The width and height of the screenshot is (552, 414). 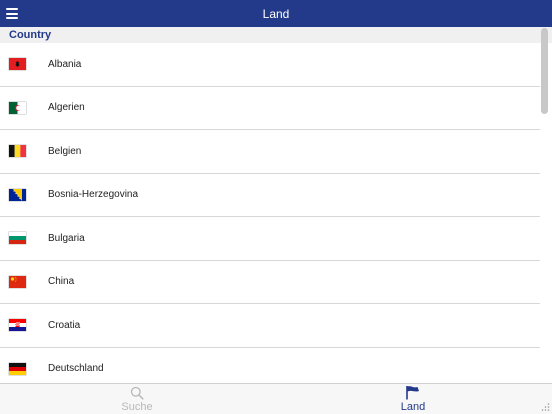 I want to click on country-name: Albania, so click(x=65, y=64).